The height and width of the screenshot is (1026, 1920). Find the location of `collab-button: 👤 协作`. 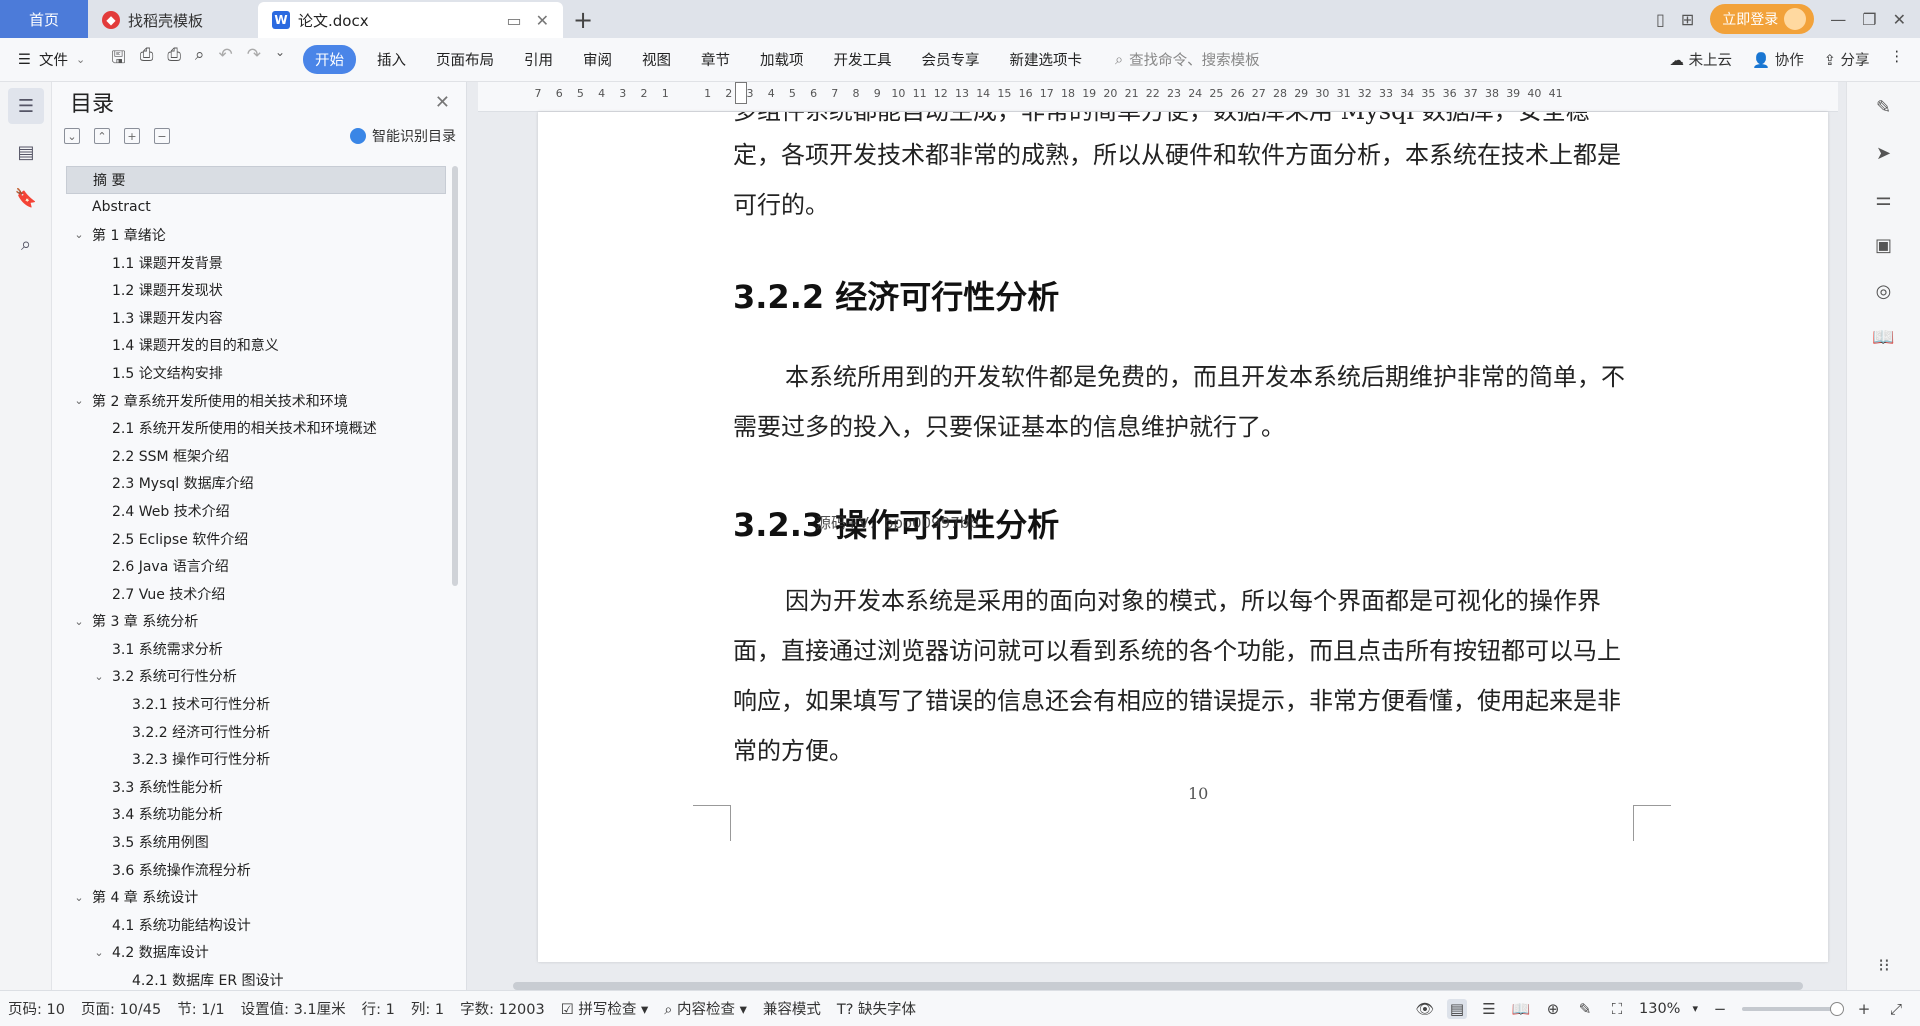

collab-button: 👤 协作 is located at coordinates (1778, 59).